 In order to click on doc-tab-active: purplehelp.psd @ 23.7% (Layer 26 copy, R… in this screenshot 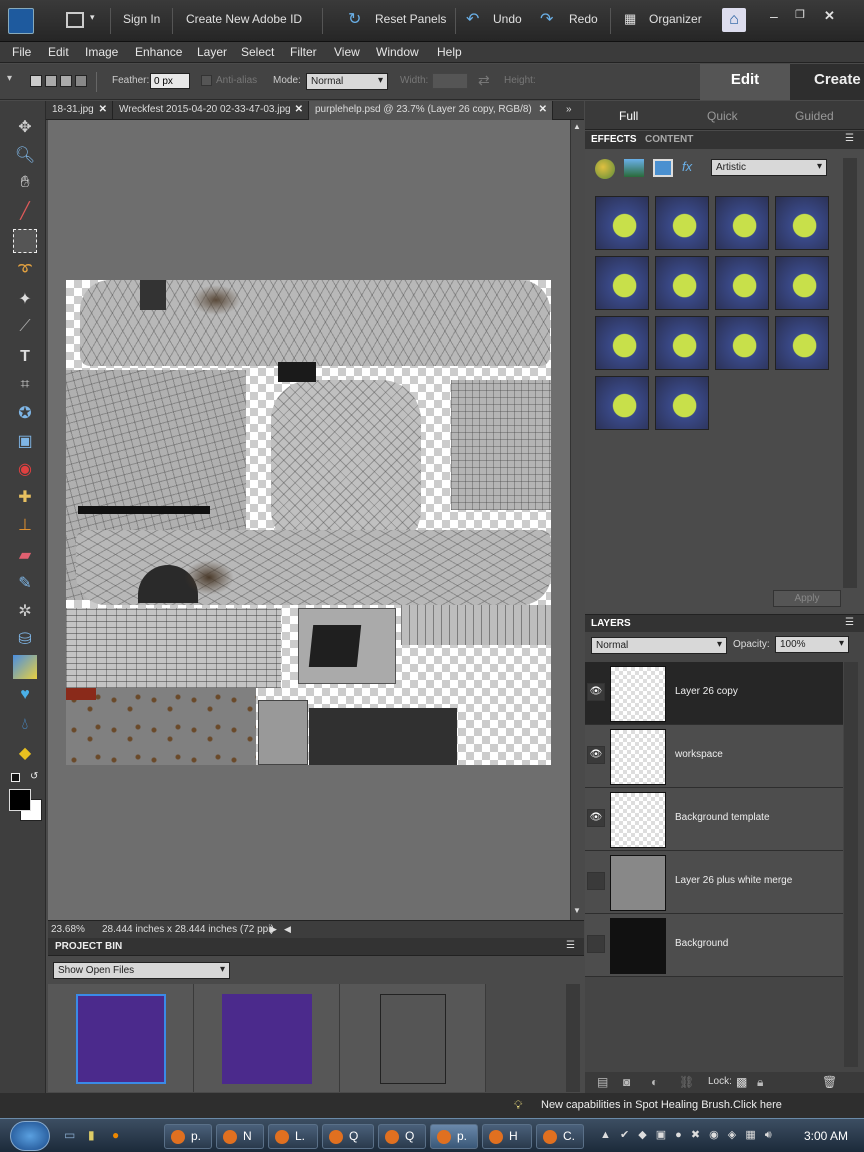, I will do `click(431, 110)`.